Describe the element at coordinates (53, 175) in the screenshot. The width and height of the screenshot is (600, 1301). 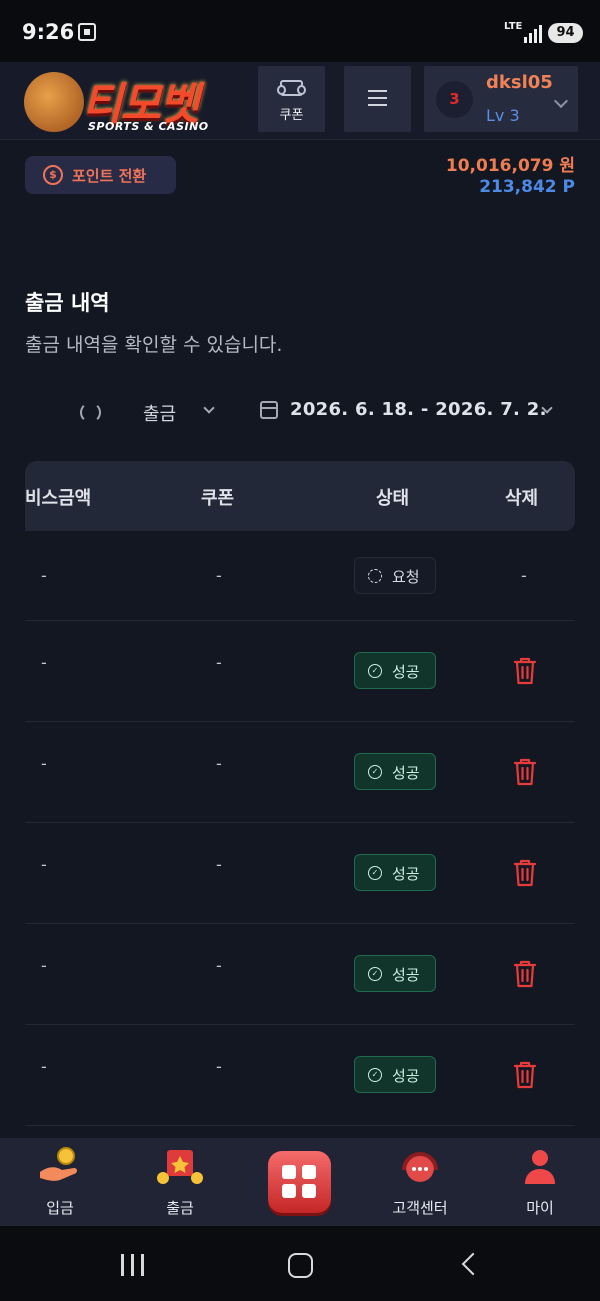
I see `exchange-icon: $` at that location.